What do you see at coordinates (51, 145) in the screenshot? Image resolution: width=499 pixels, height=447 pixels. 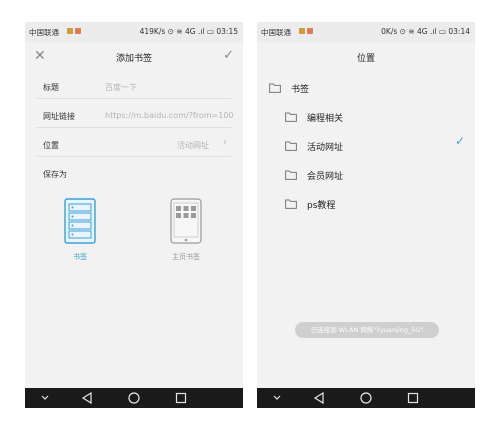 I see `location-field-label: 位置` at bounding box center [51, 145].